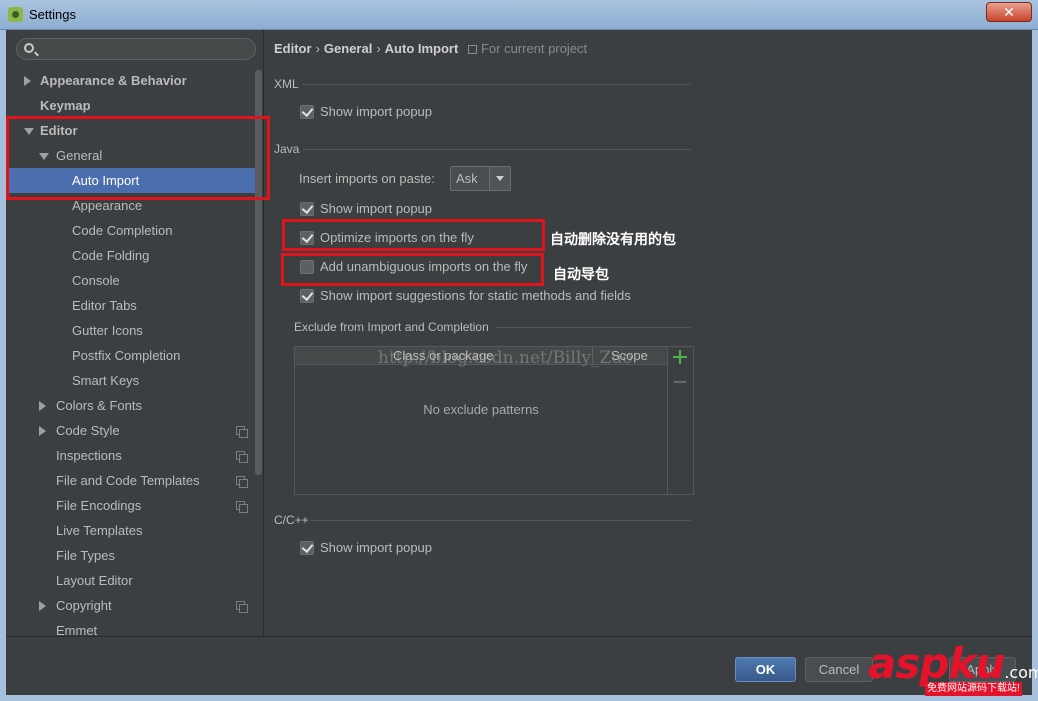  I want to click on optimize-highlight-box, so click(413, 235).